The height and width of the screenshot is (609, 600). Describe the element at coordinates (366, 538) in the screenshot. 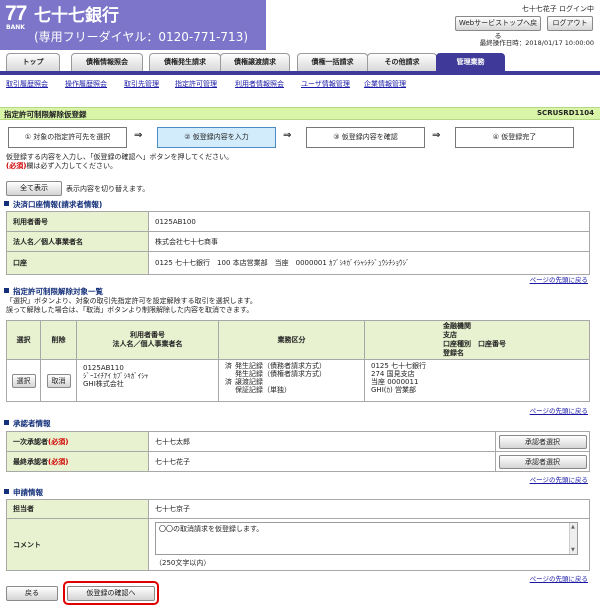

I see `comment-textarea: 〇〇の取消請求を仮登録します。 ▲ ▼` at that location.